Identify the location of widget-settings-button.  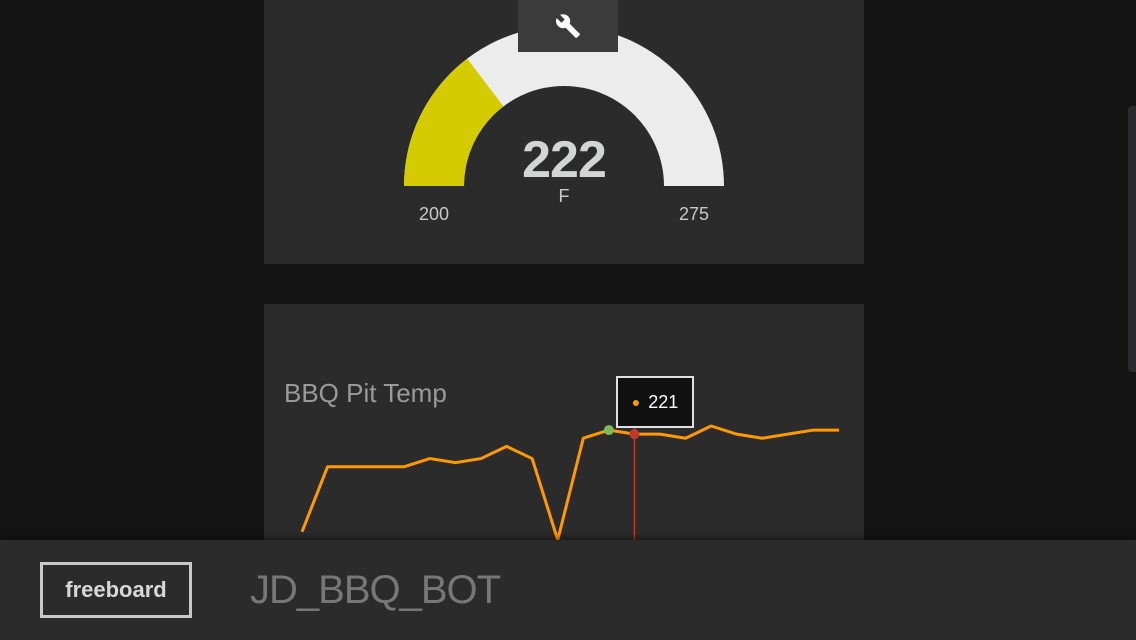
(568, 26).